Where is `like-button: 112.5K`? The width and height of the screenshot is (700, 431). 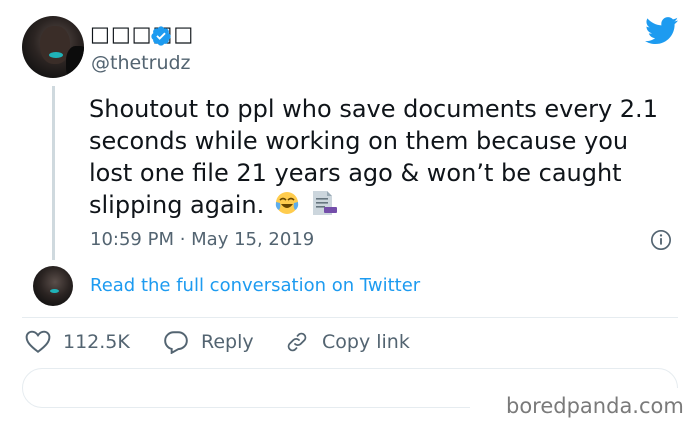
like-button: 112.5K is located at coordinates (77, 342).